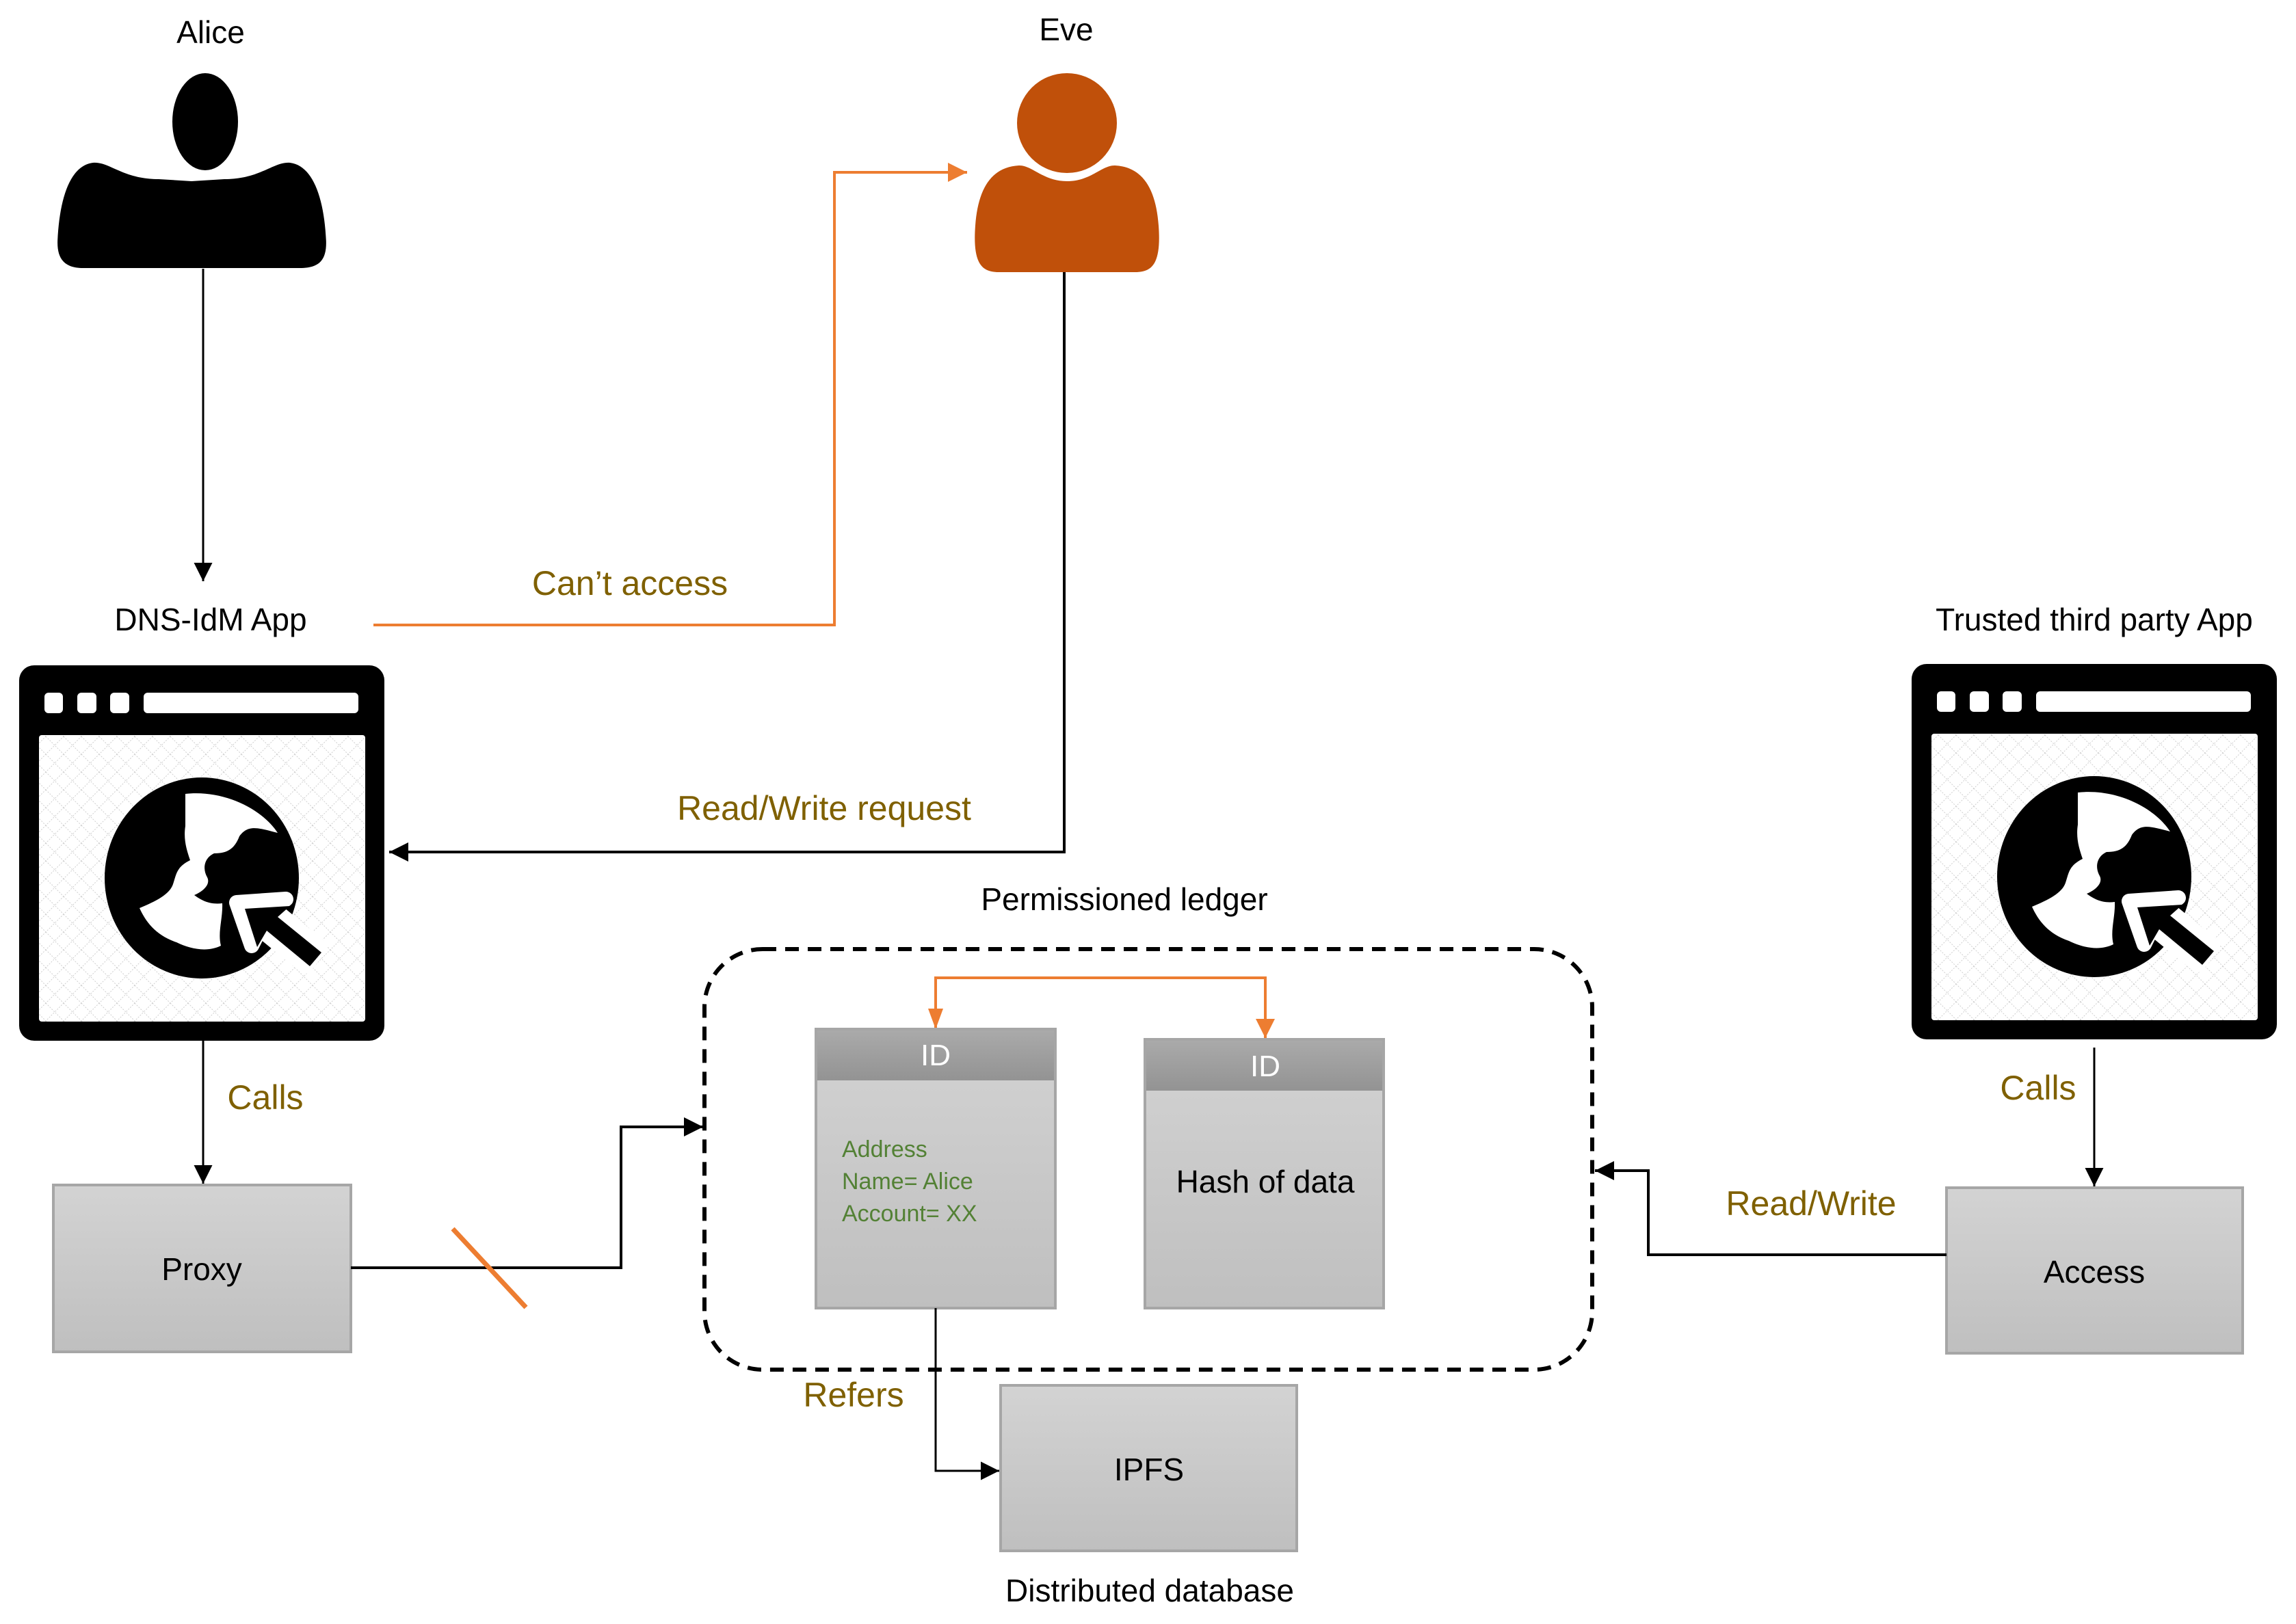 This screenshot has width=2296, height=1624. Describe the element at coordinates (670, 394) in the screenshot. I see `cant-access-edge` at that location.